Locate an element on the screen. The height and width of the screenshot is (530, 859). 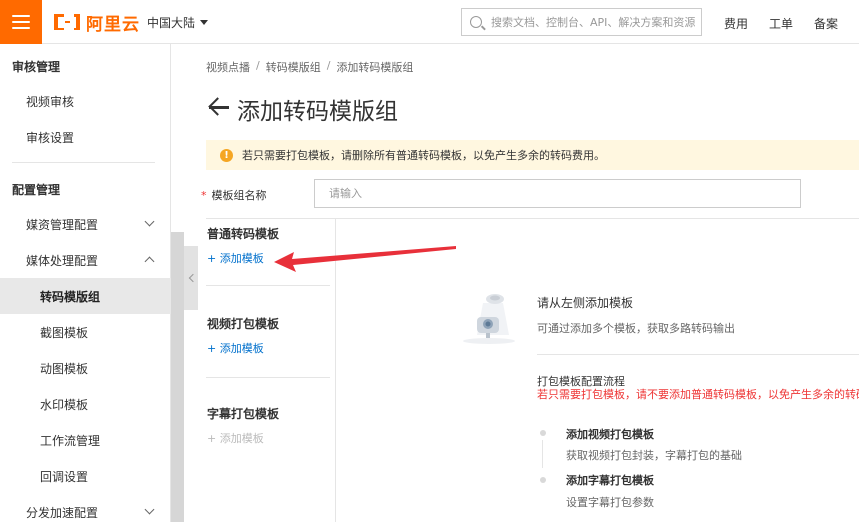
breadcrumb: 视频点播 / 转码模版组 / 添加转码模版组 is located at coordinates (309, 67).